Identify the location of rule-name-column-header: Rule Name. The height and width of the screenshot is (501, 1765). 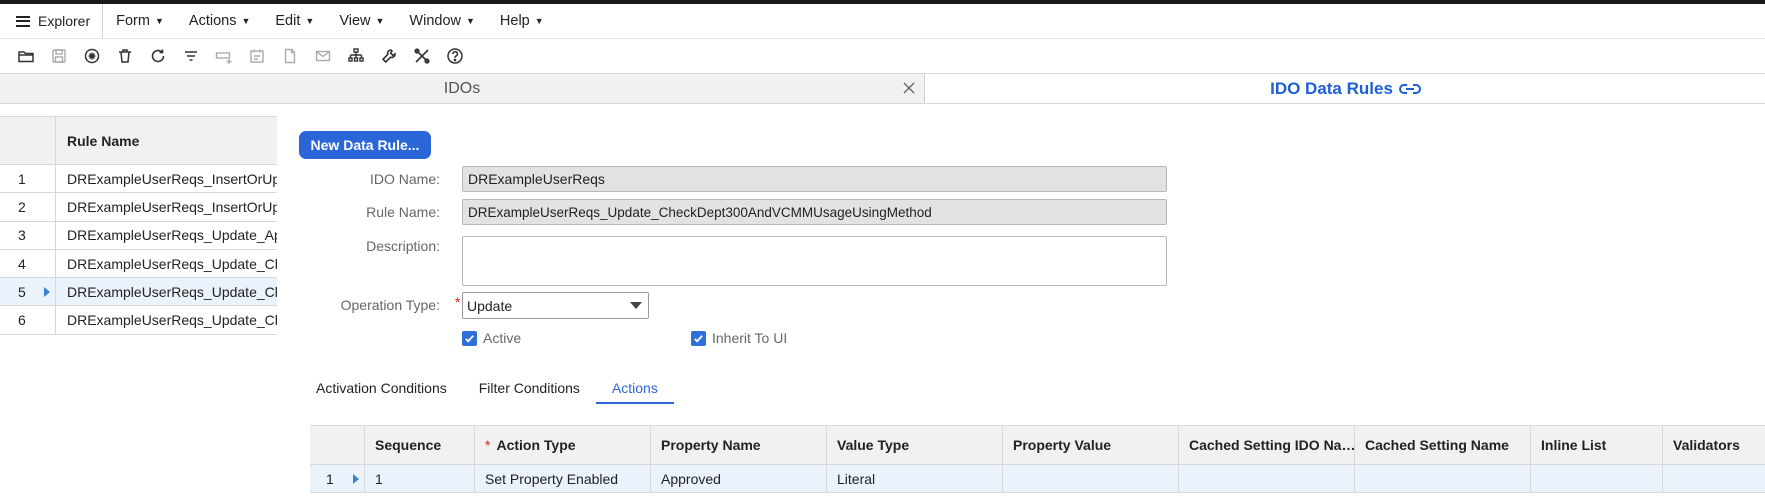
(166, 140).